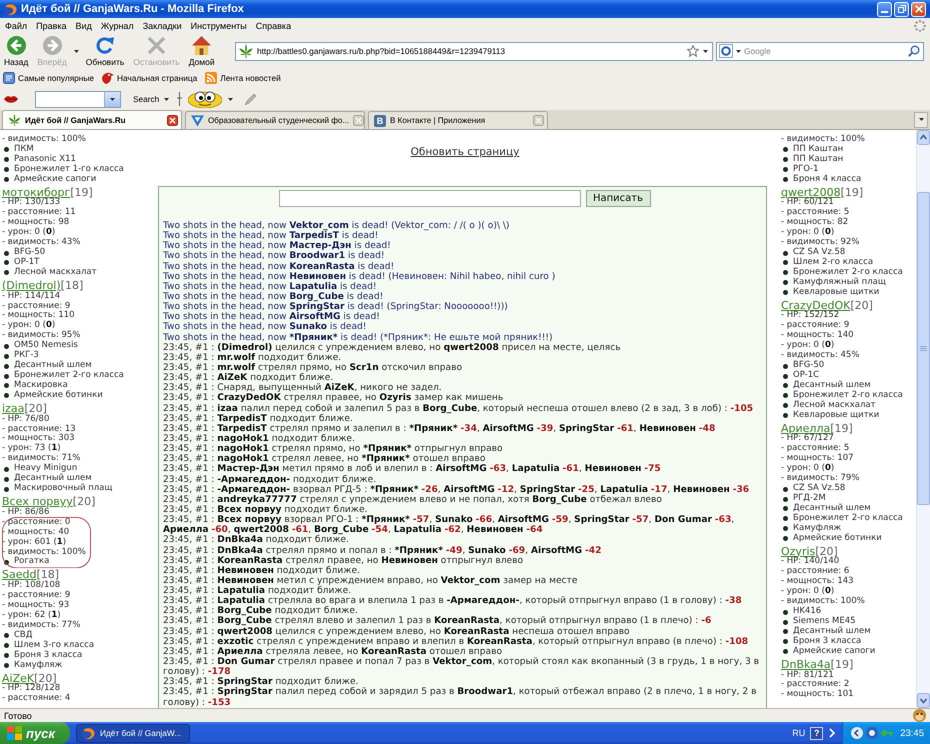 Image resolution: width=930 pixels, height=744 pixels. Describe the element at coordinates (884, 9) in the screenshot. I see `minimize-button` at that location.